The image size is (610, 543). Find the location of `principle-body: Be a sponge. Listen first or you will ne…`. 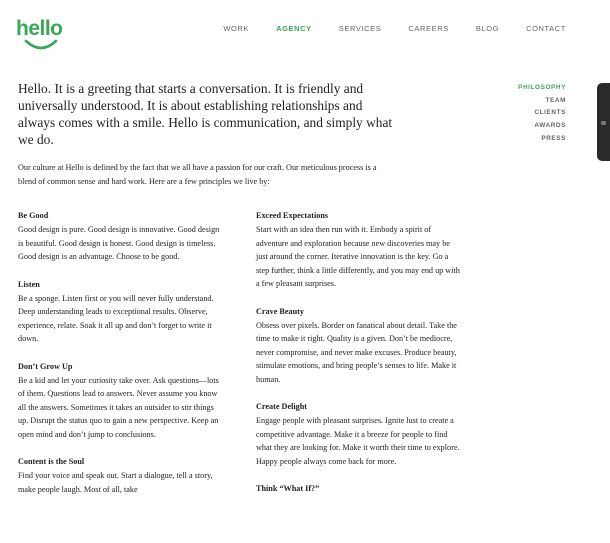

principle-body: Be a sponge. Listen first or you will ne… is located at coordinates (116, 318).